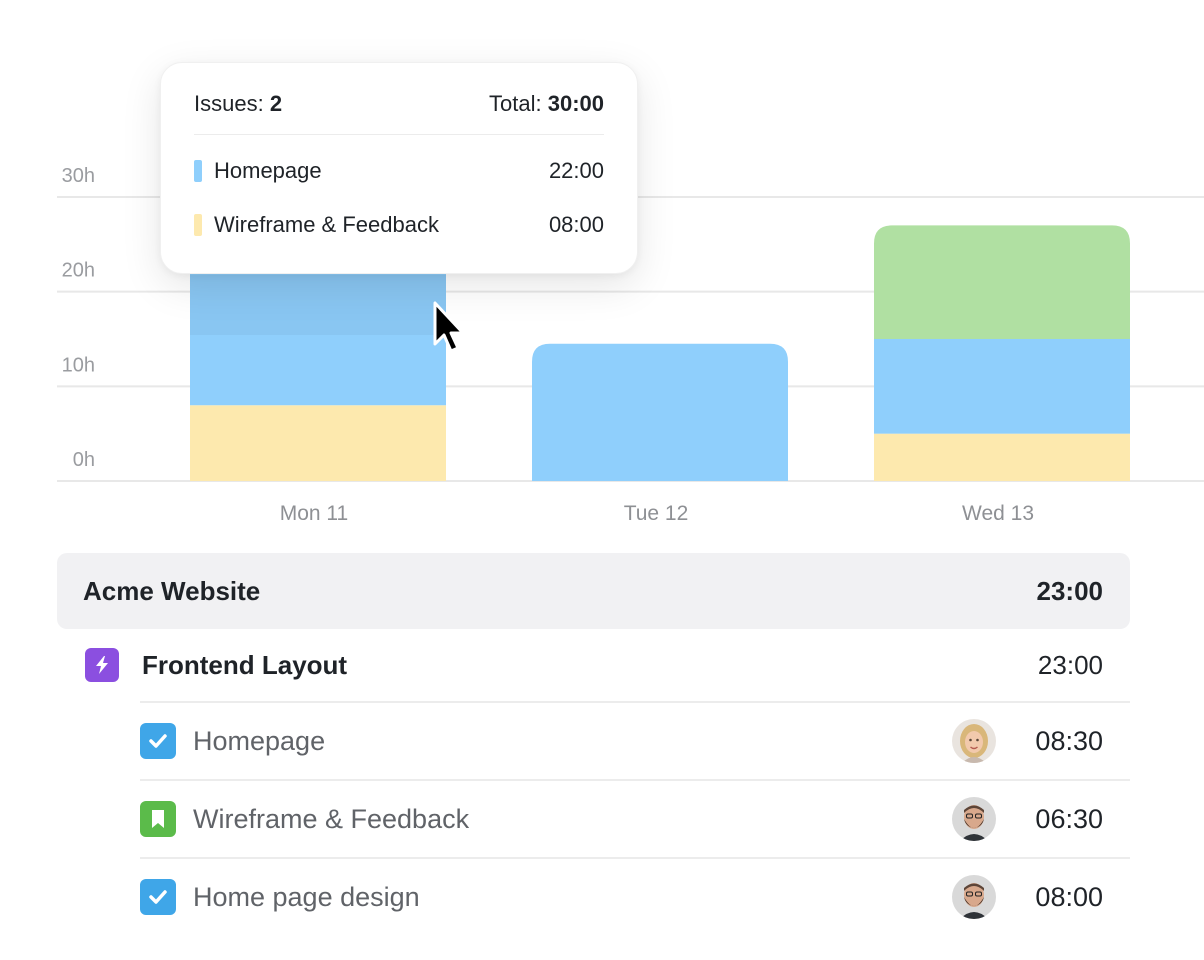  What do you see at coordinates (78, 271) in the screenshot?
I see `y-tick-label: 20h` at bounding box center [78, 271].